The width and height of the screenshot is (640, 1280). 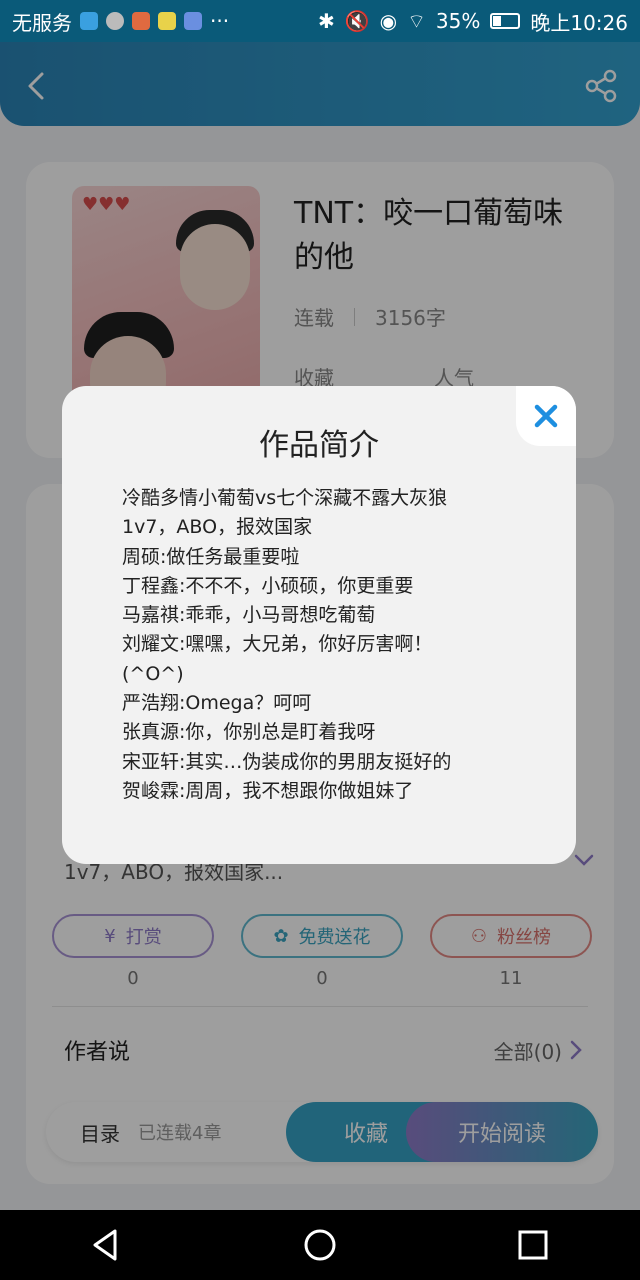 What do you see at coordinates (211, 556) in the screenshot?
I see `synopsis-line: 周硕:做任务最重要啦` at bounding box center [211, 556].